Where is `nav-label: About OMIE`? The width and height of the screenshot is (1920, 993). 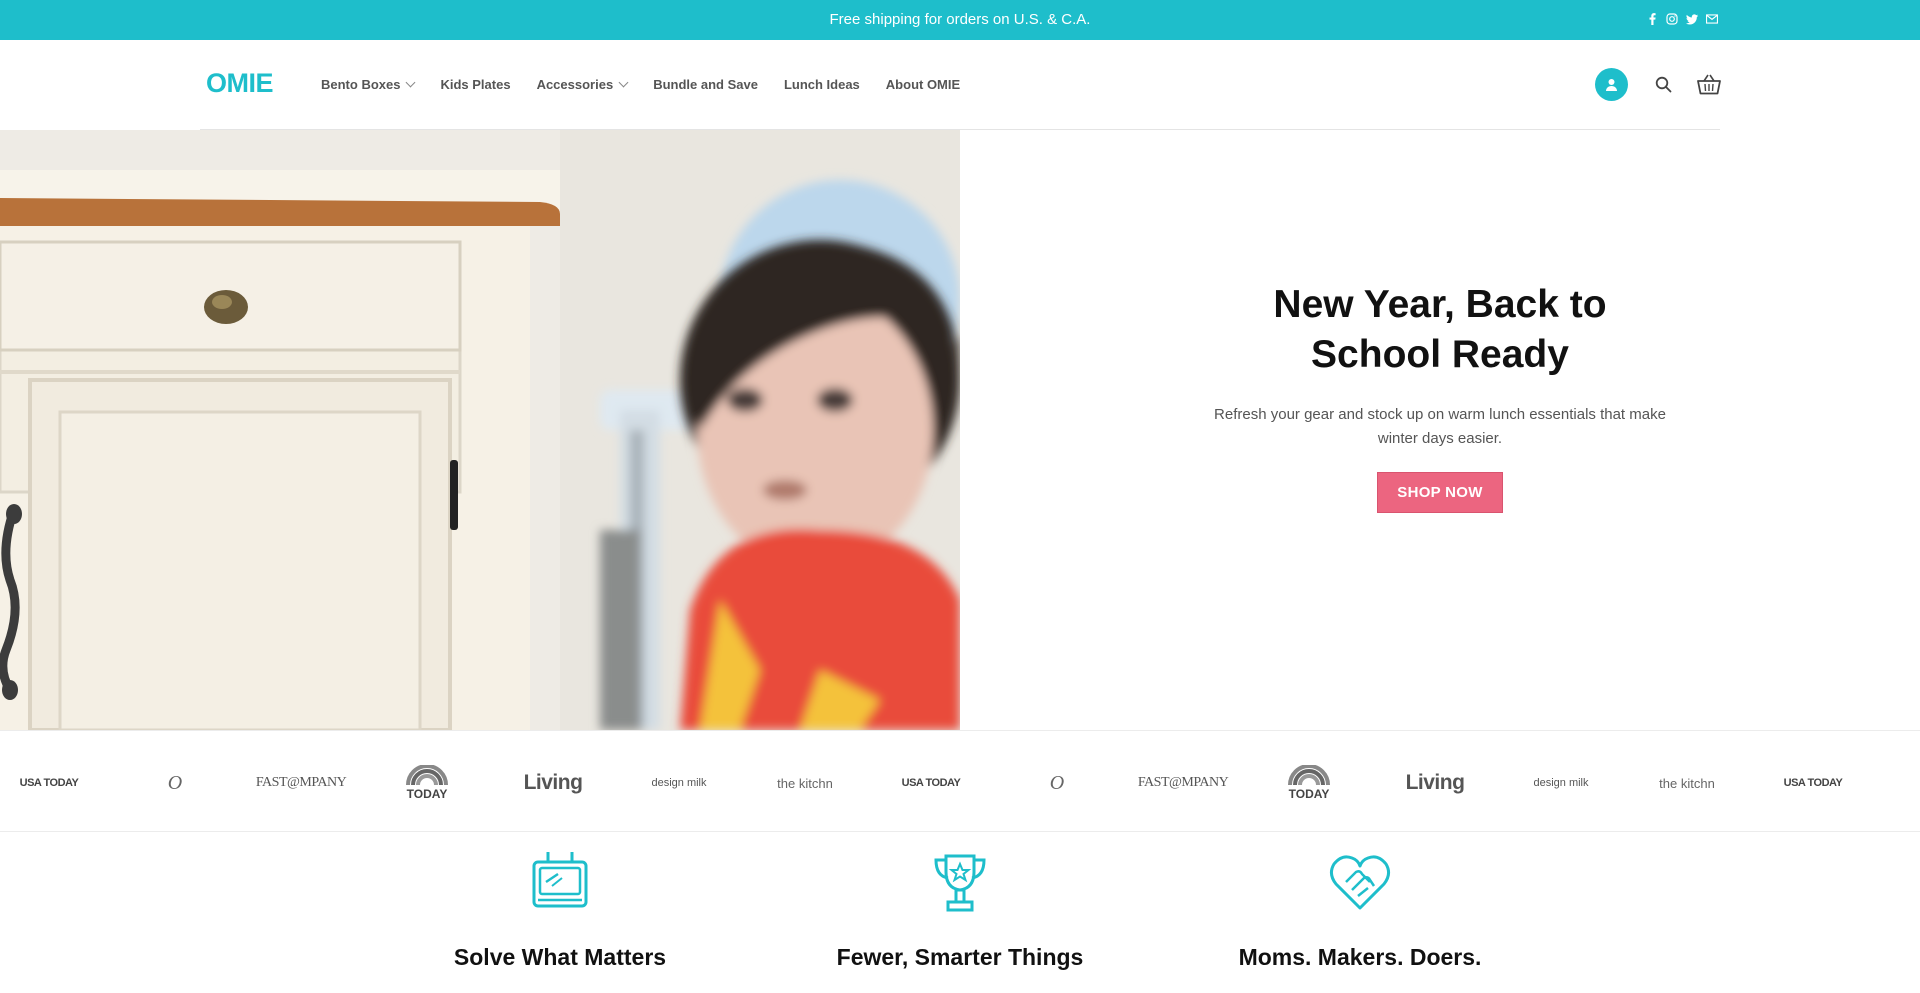 nav-label: About OMIE is located at coordinates (923, 84).